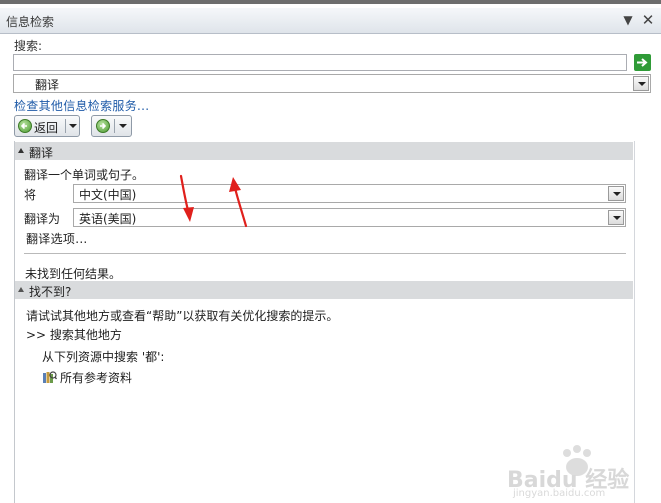 Image resolution: width=661 pixels, height=503 pixels. What do you see at coordinates (182, 316) in the screenshot?
I see `search-hint-text: 请试试其他地方或查看“帮助”以获取有关优化搜索的提示。` at bounding box center [182, 316].